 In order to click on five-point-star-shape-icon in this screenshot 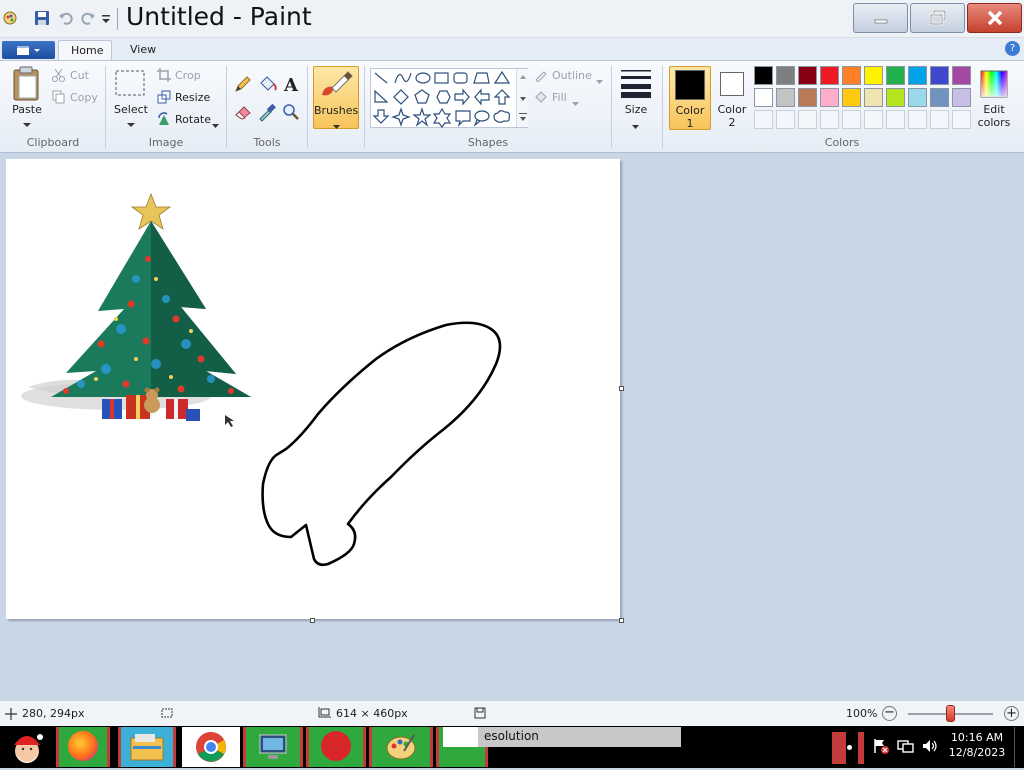, I will do `click(422, 117)`.